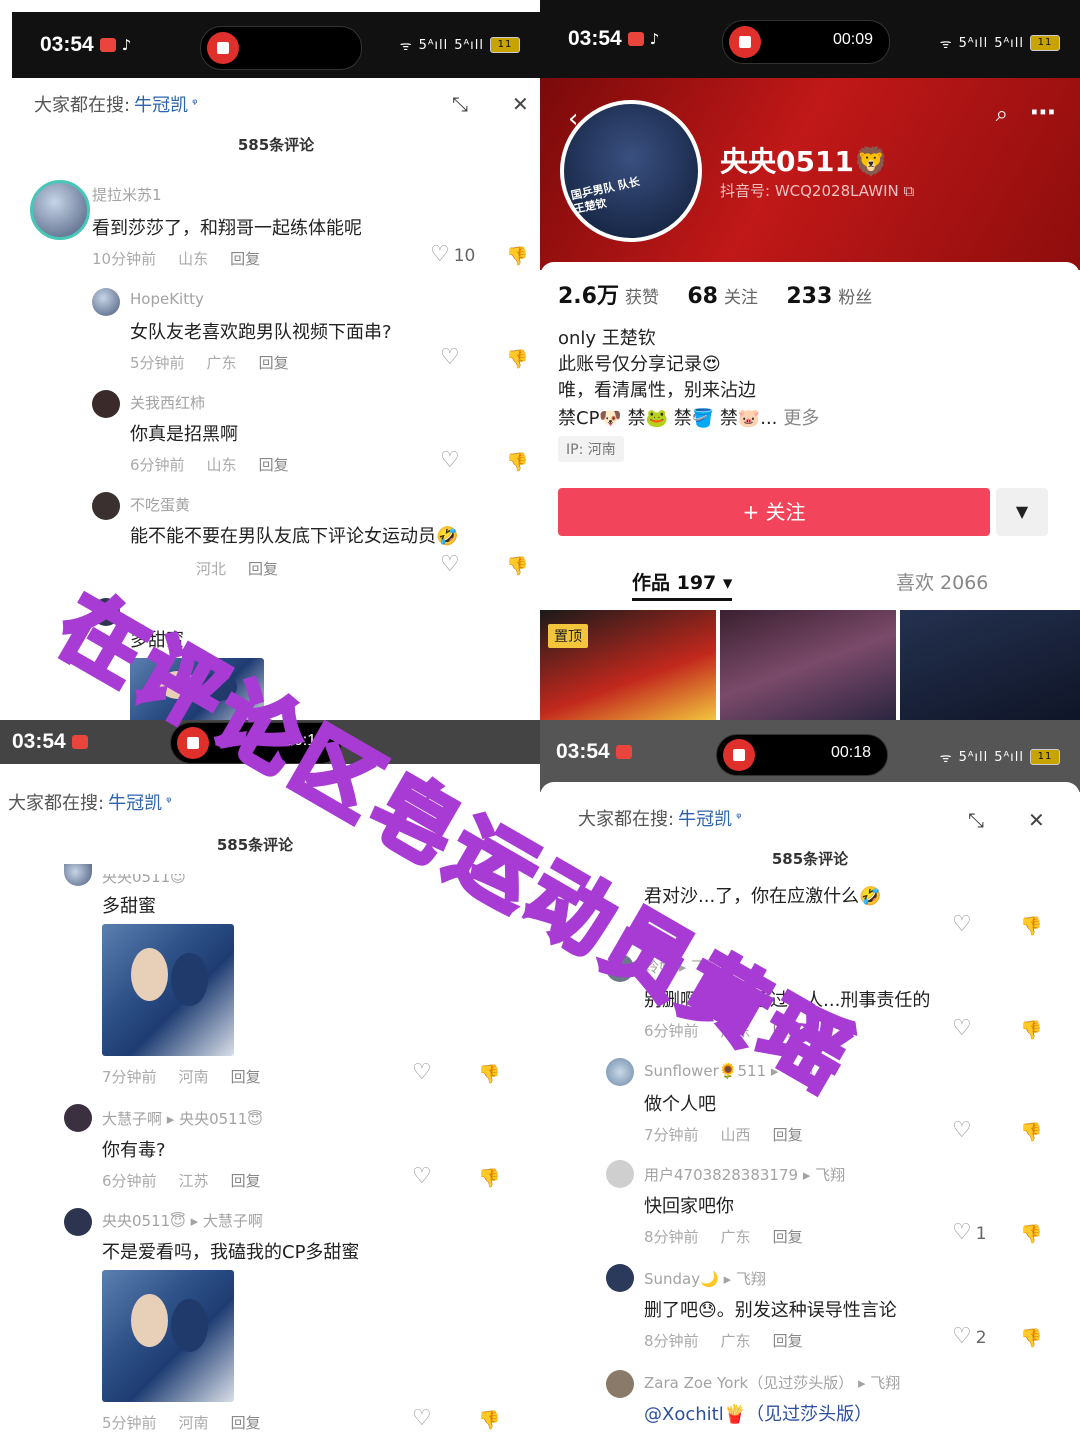 The image size is (1080, 1440). I want to click on comment-location: 河北, so click(211, 569).